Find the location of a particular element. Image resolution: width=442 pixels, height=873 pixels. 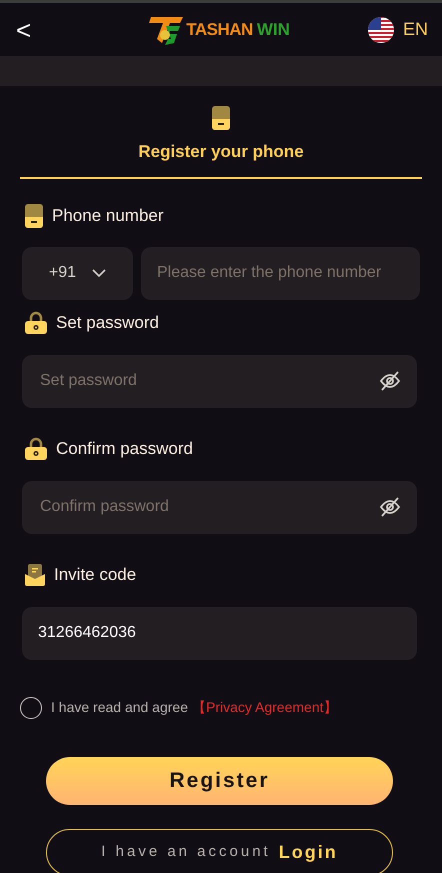

country-code-dropdown: +91 is located at coordinates (77, 273).